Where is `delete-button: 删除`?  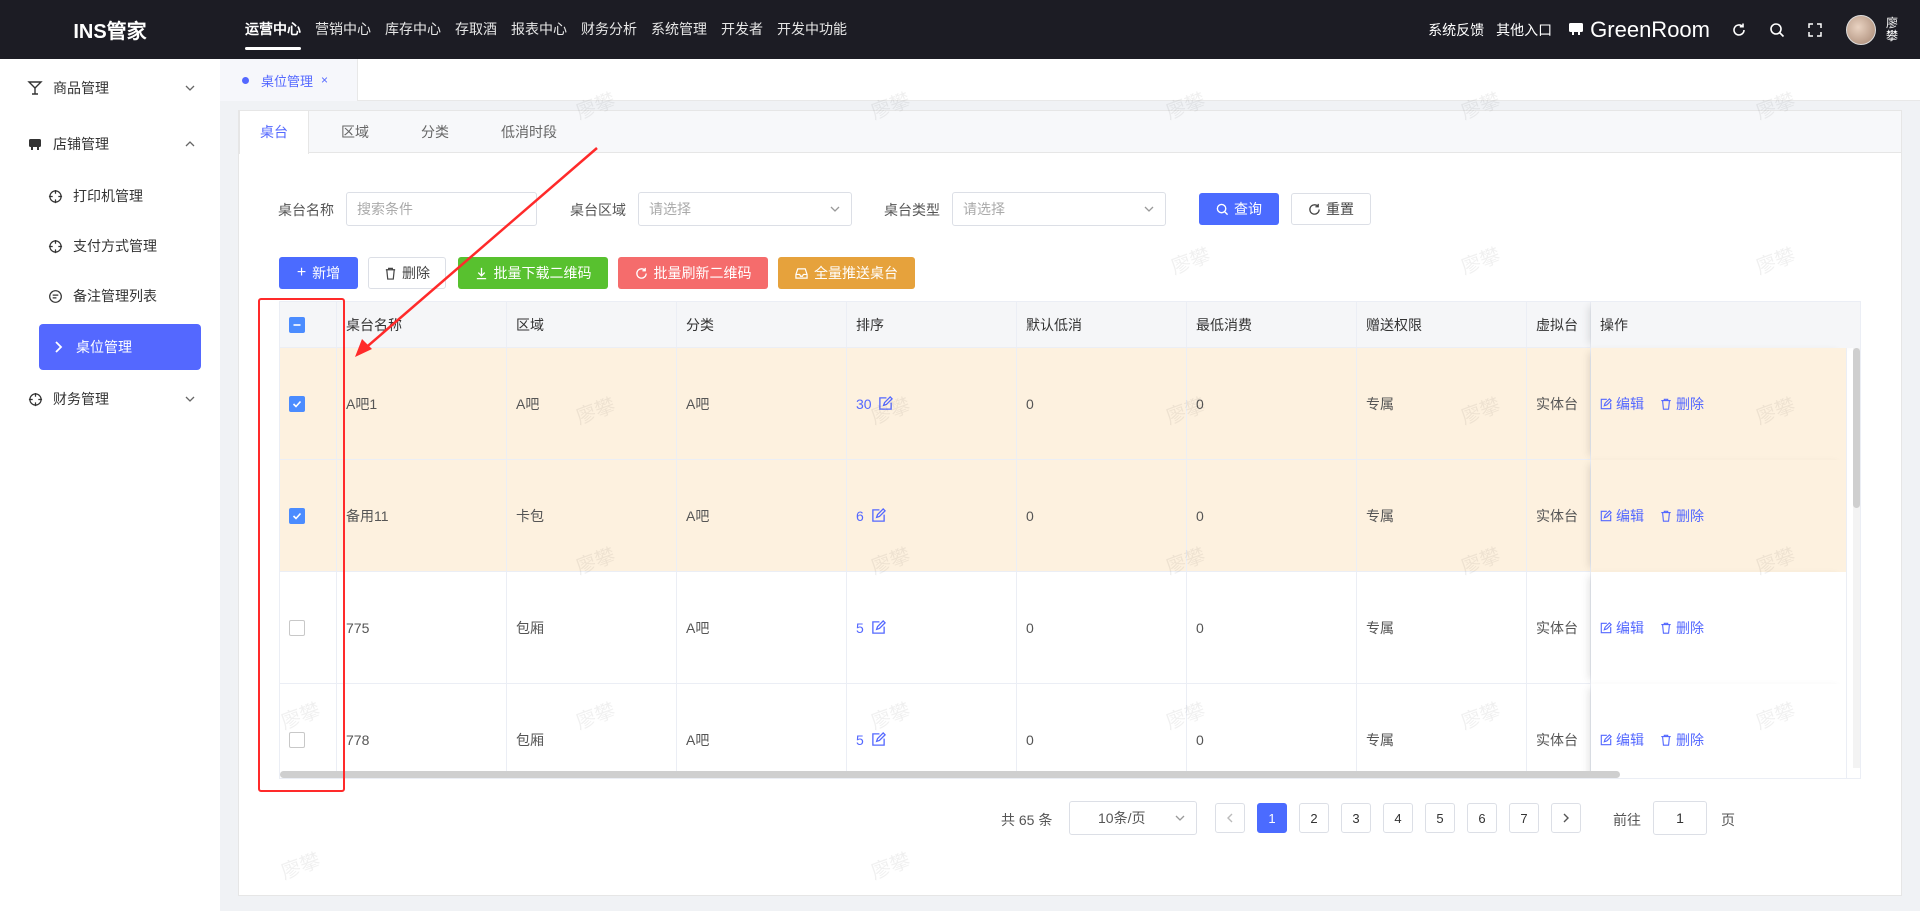 delete-button: 删除 is located at coordinates (407, 273).